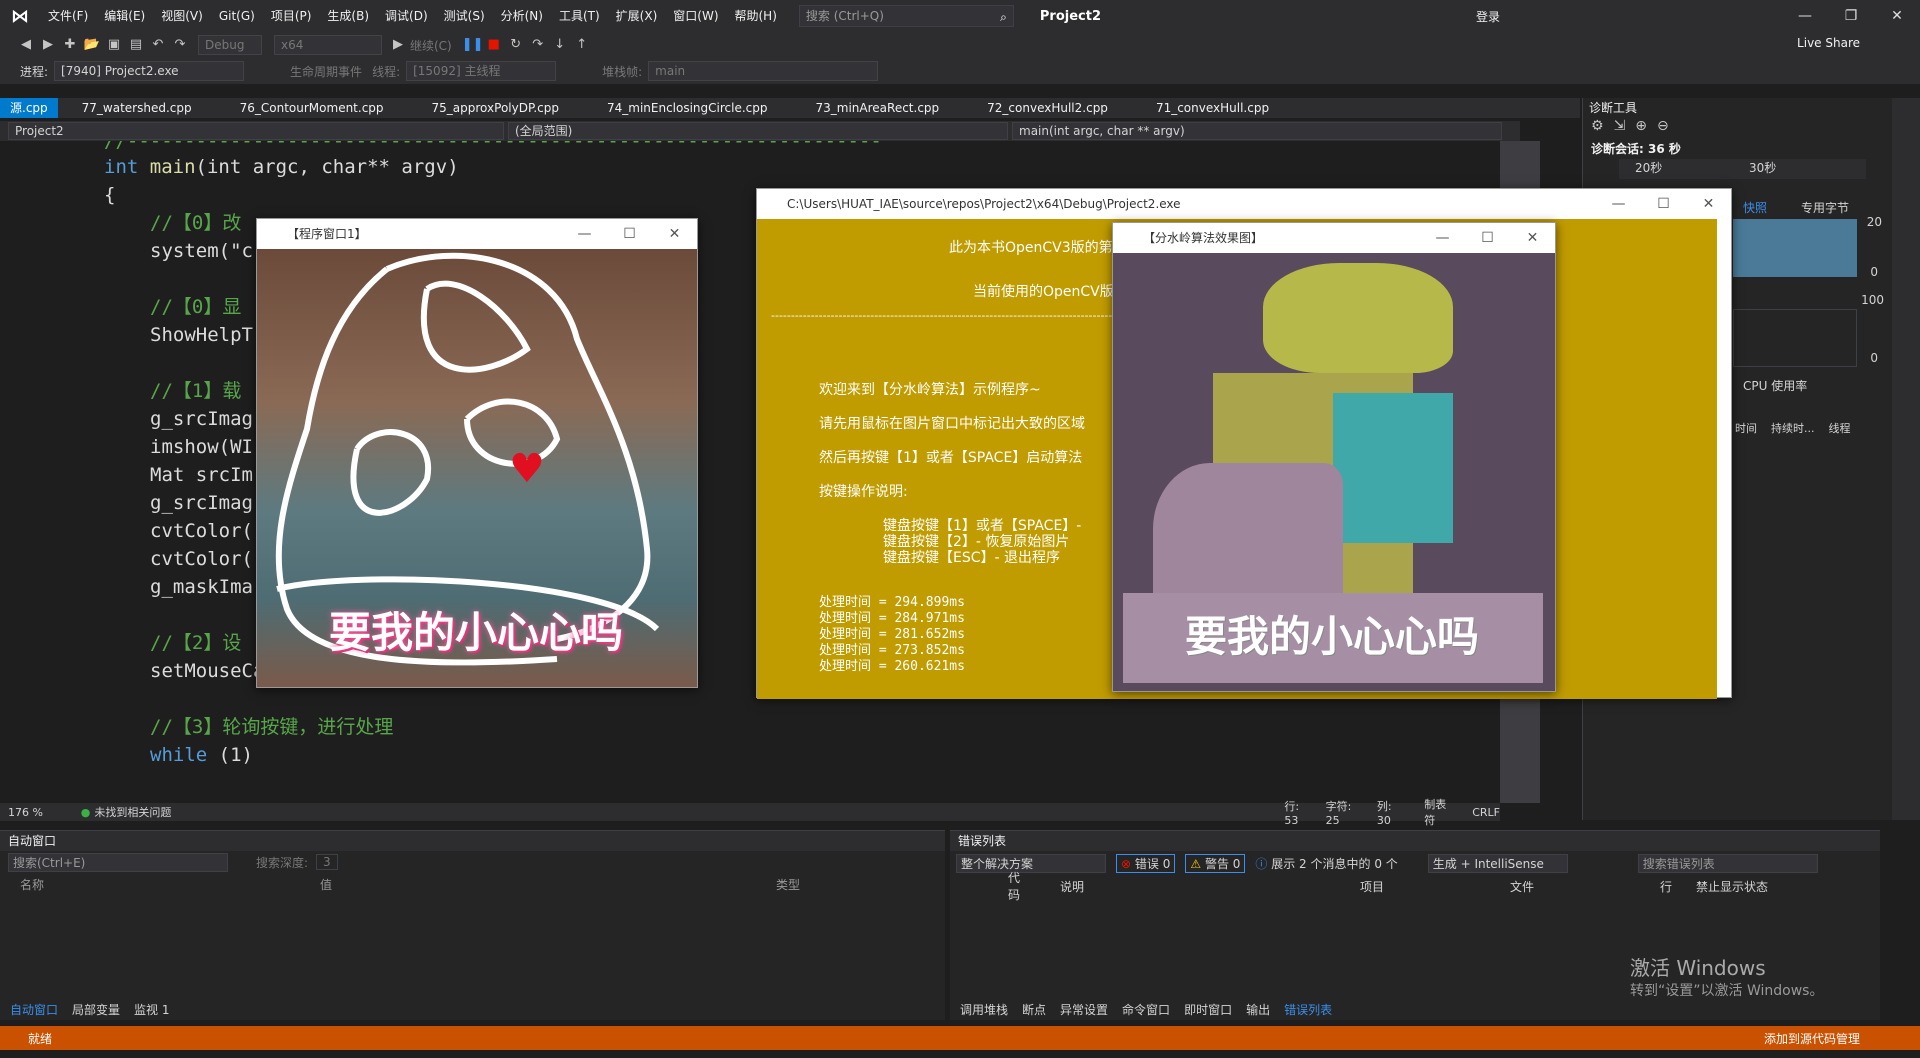  Describe the element at coordinates (70, 45) in the screenshot. I see `new-project-icon: ✚` at that location.